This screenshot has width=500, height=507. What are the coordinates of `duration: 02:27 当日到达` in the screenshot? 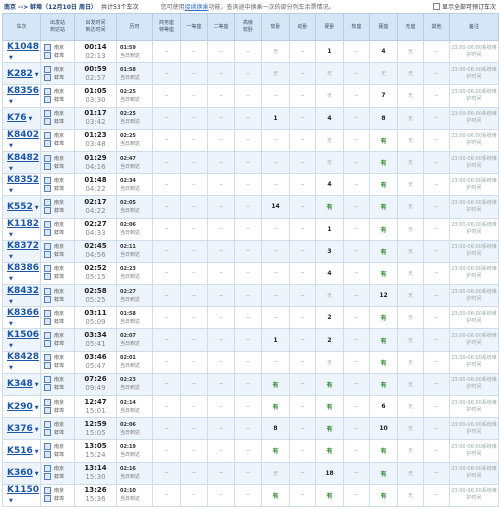 It's located at (134, 296).